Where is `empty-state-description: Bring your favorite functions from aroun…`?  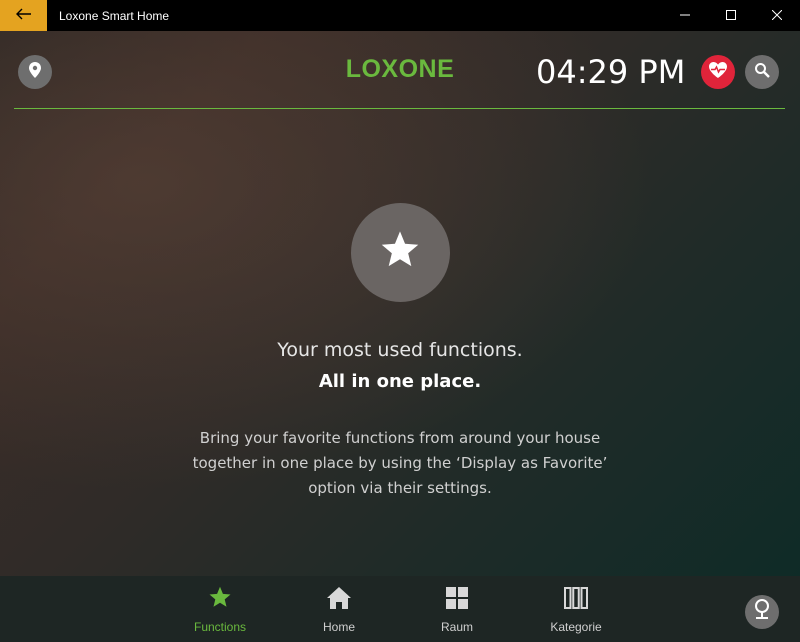
empty-state-description: Bring your favorite functions from aroun… is located at coordinates (400, 463).